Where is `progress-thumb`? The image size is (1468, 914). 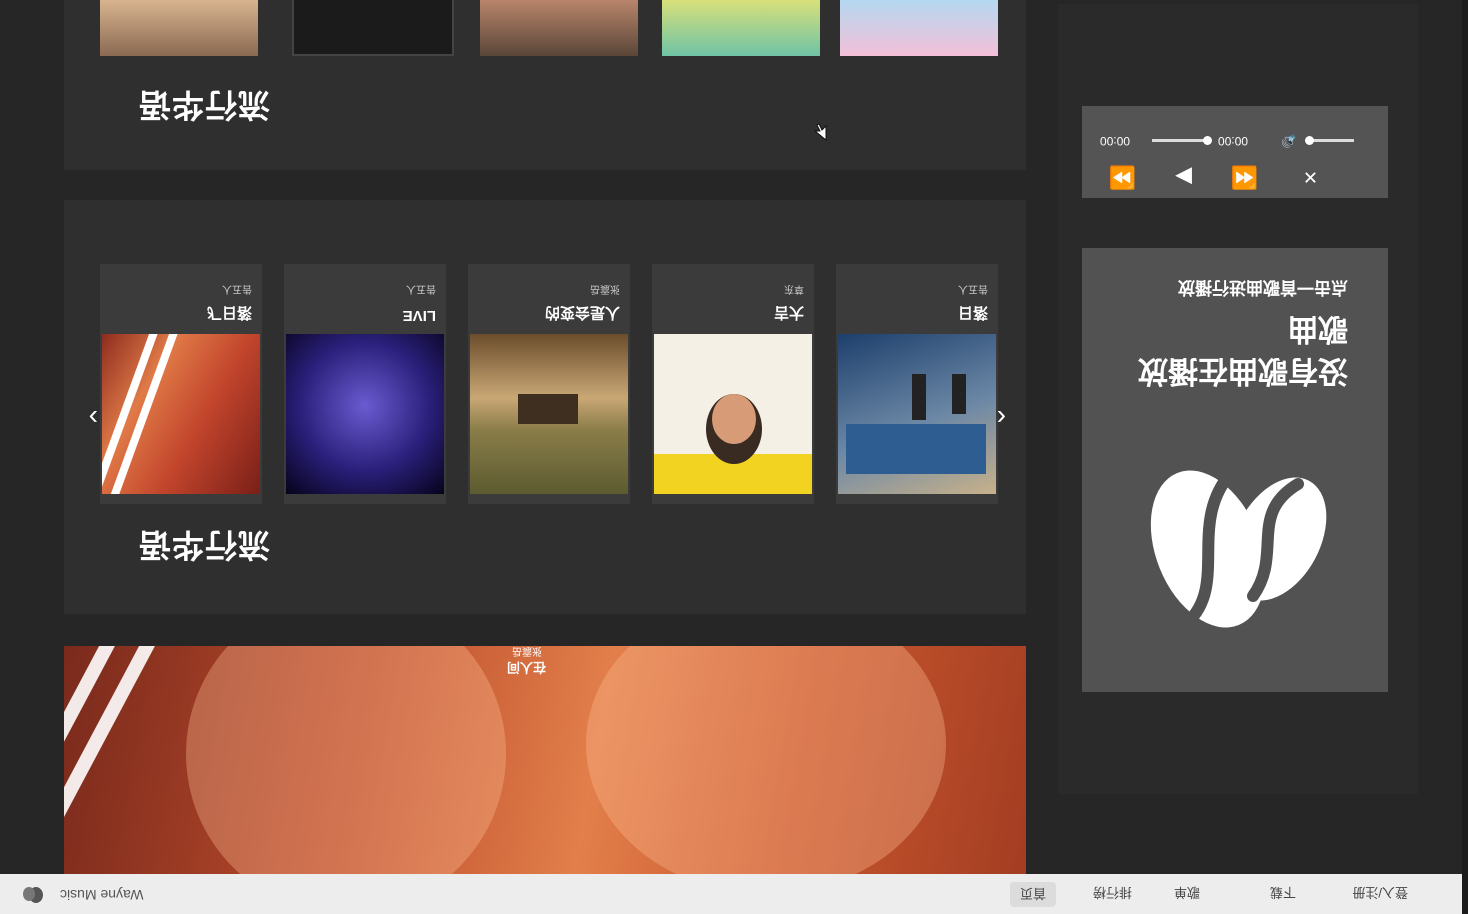 progress-thumb is located at coordinates (1207, 140).